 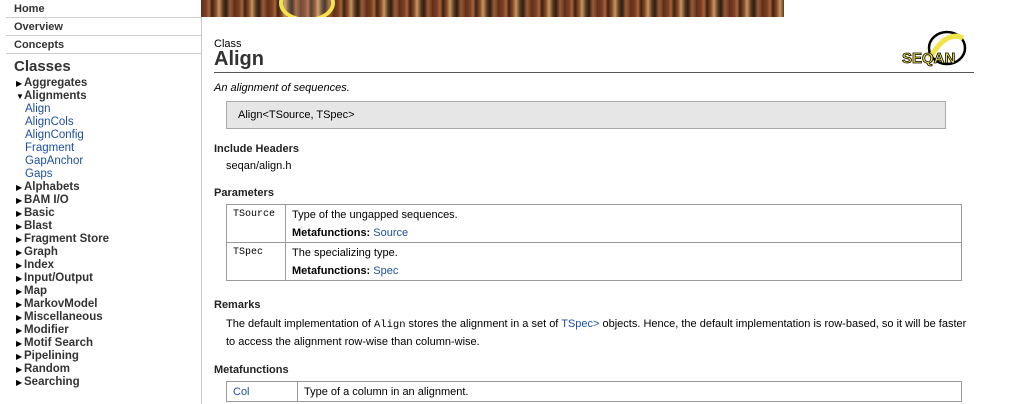 I want to click on tree-item-label: Fragment, so click(x=50, y=148).